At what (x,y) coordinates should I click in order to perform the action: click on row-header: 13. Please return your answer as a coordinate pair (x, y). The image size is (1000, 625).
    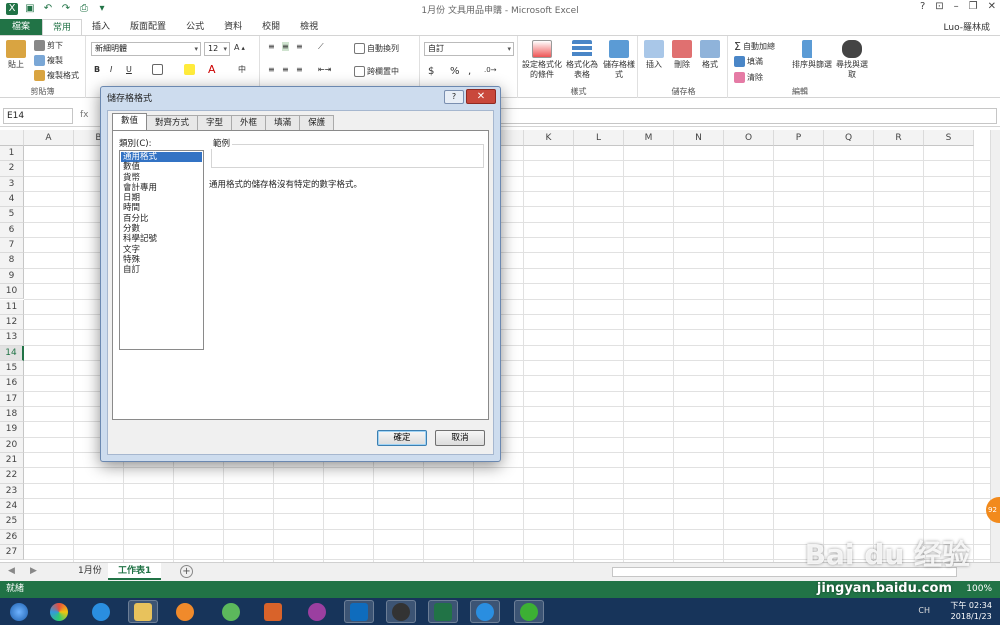
    Looking at the image, I should click on (12, 338).